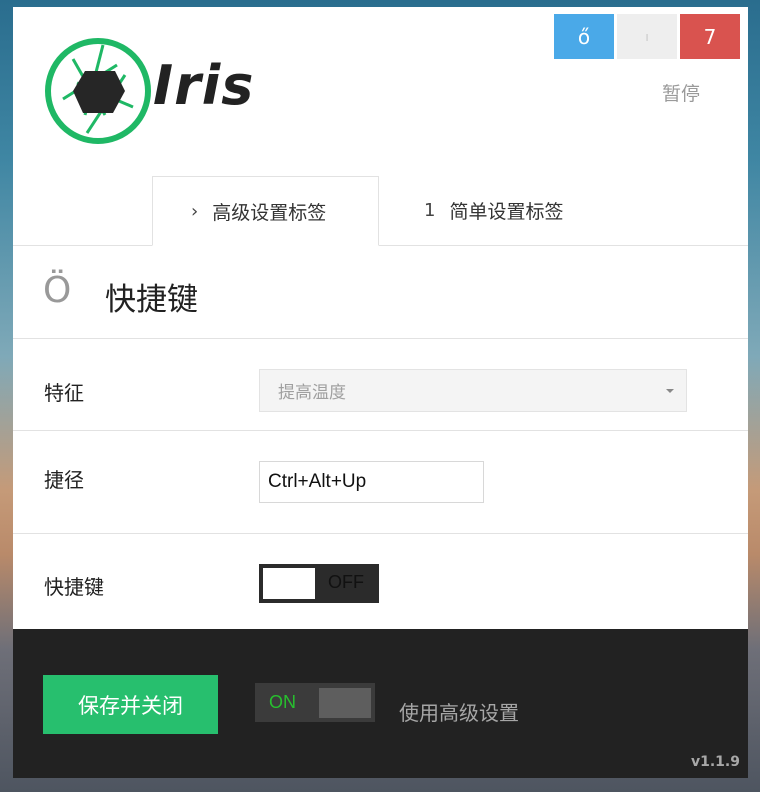  I want to click on simple-settings-icon: 1, so click(430, 210).